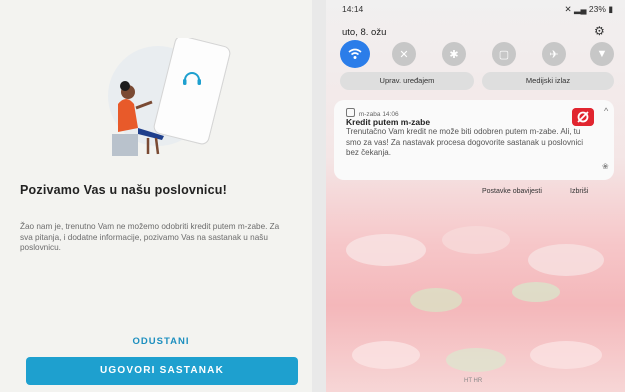 This screenshot has height=392, width=625. I want to click on chevron-up-icon: ^, so click(606, 111).